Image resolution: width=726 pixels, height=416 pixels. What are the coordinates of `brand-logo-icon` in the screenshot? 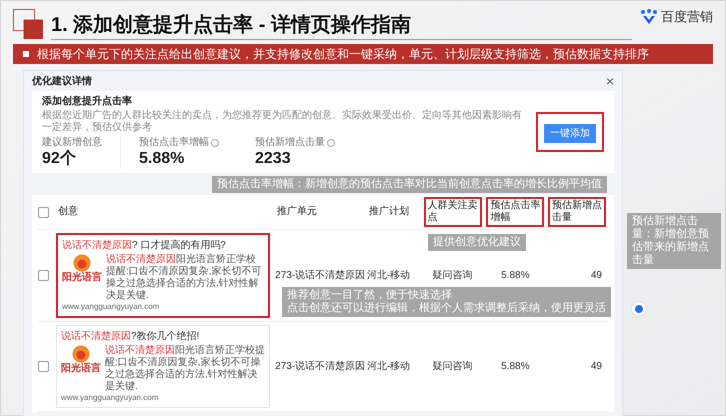 It's located at (649, 16).